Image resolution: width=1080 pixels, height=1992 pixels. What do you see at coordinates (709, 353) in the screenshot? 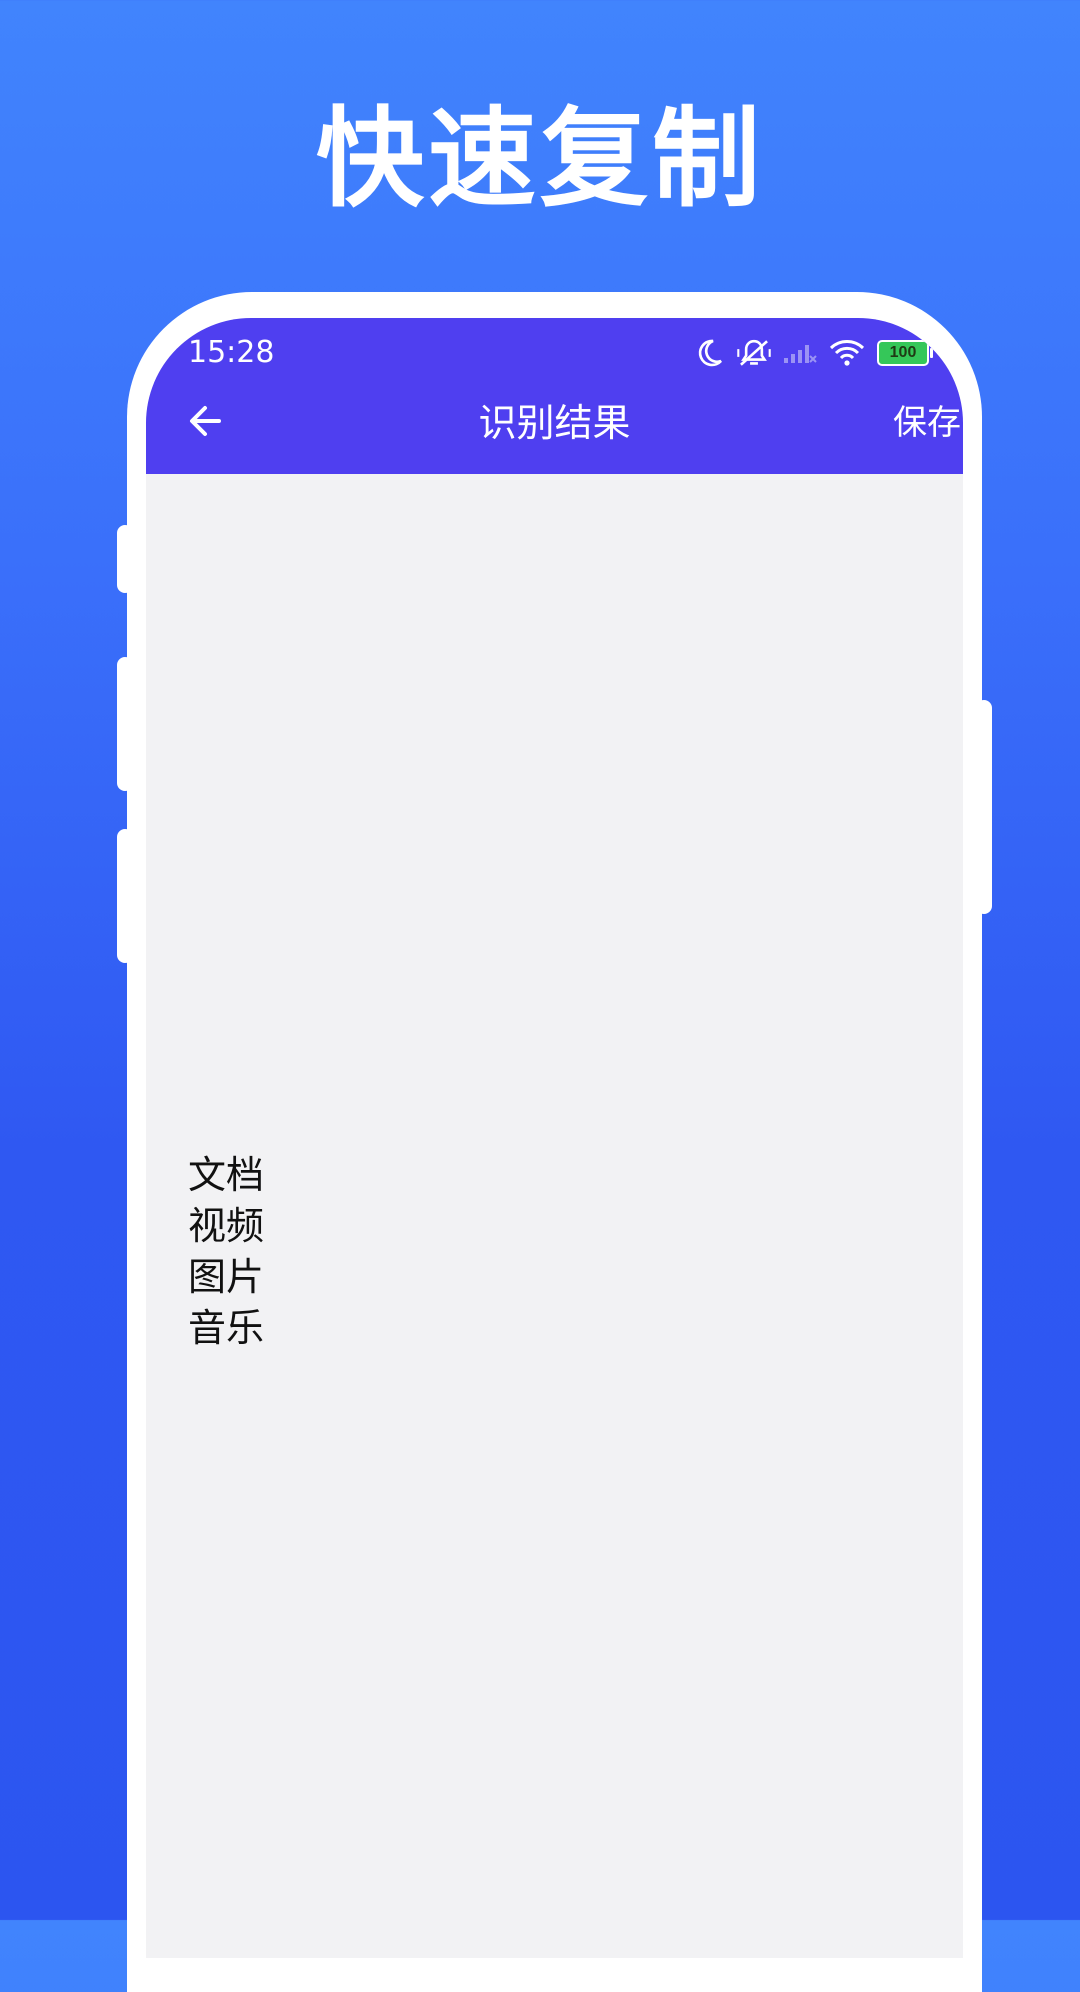
I see `moon-icon` at bounding box center [709, 353].